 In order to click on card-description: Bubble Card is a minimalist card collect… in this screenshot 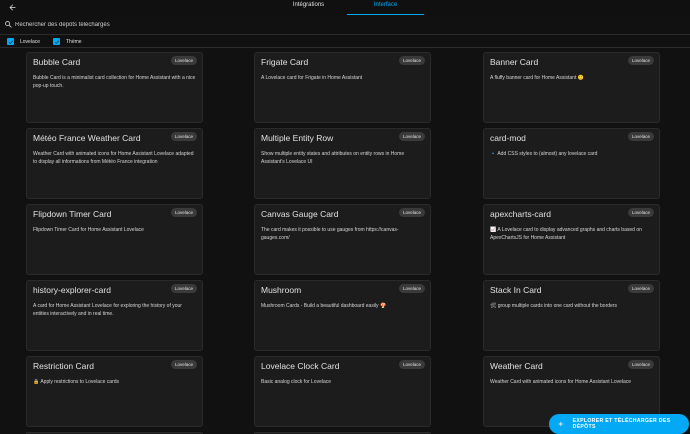, I will do `click(114, 82)`.